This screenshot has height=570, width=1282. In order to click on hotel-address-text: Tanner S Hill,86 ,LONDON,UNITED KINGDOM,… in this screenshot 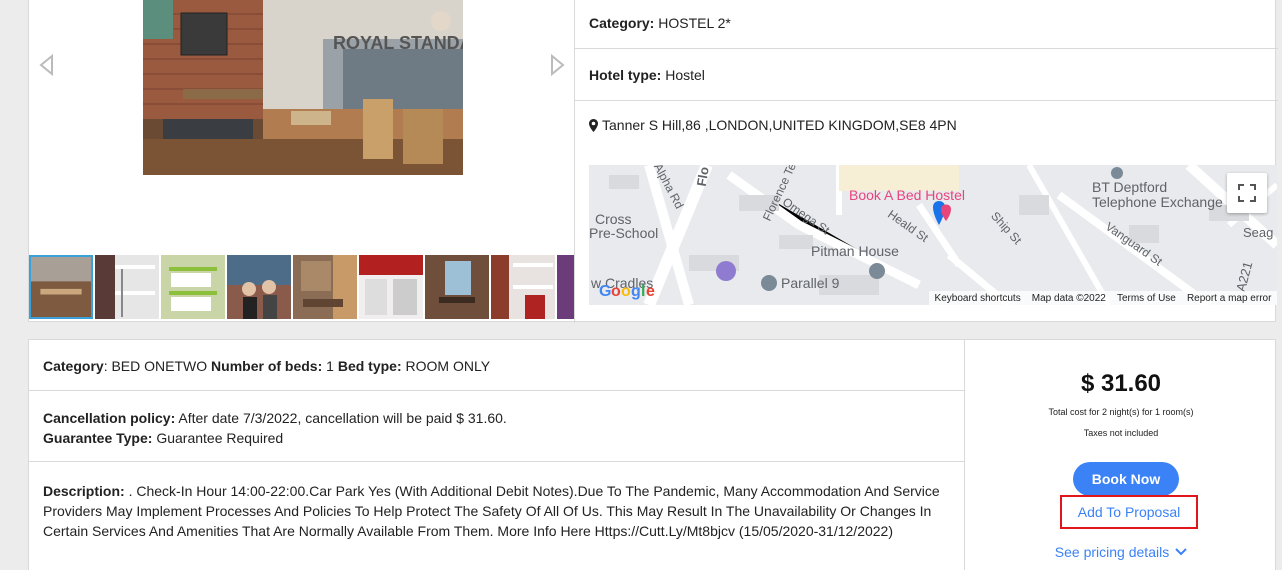, I will do `click(779, 125)`.